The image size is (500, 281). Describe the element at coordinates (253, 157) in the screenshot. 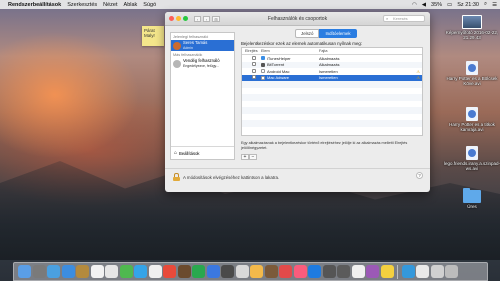

I see `remove-item-button: −` at that location.